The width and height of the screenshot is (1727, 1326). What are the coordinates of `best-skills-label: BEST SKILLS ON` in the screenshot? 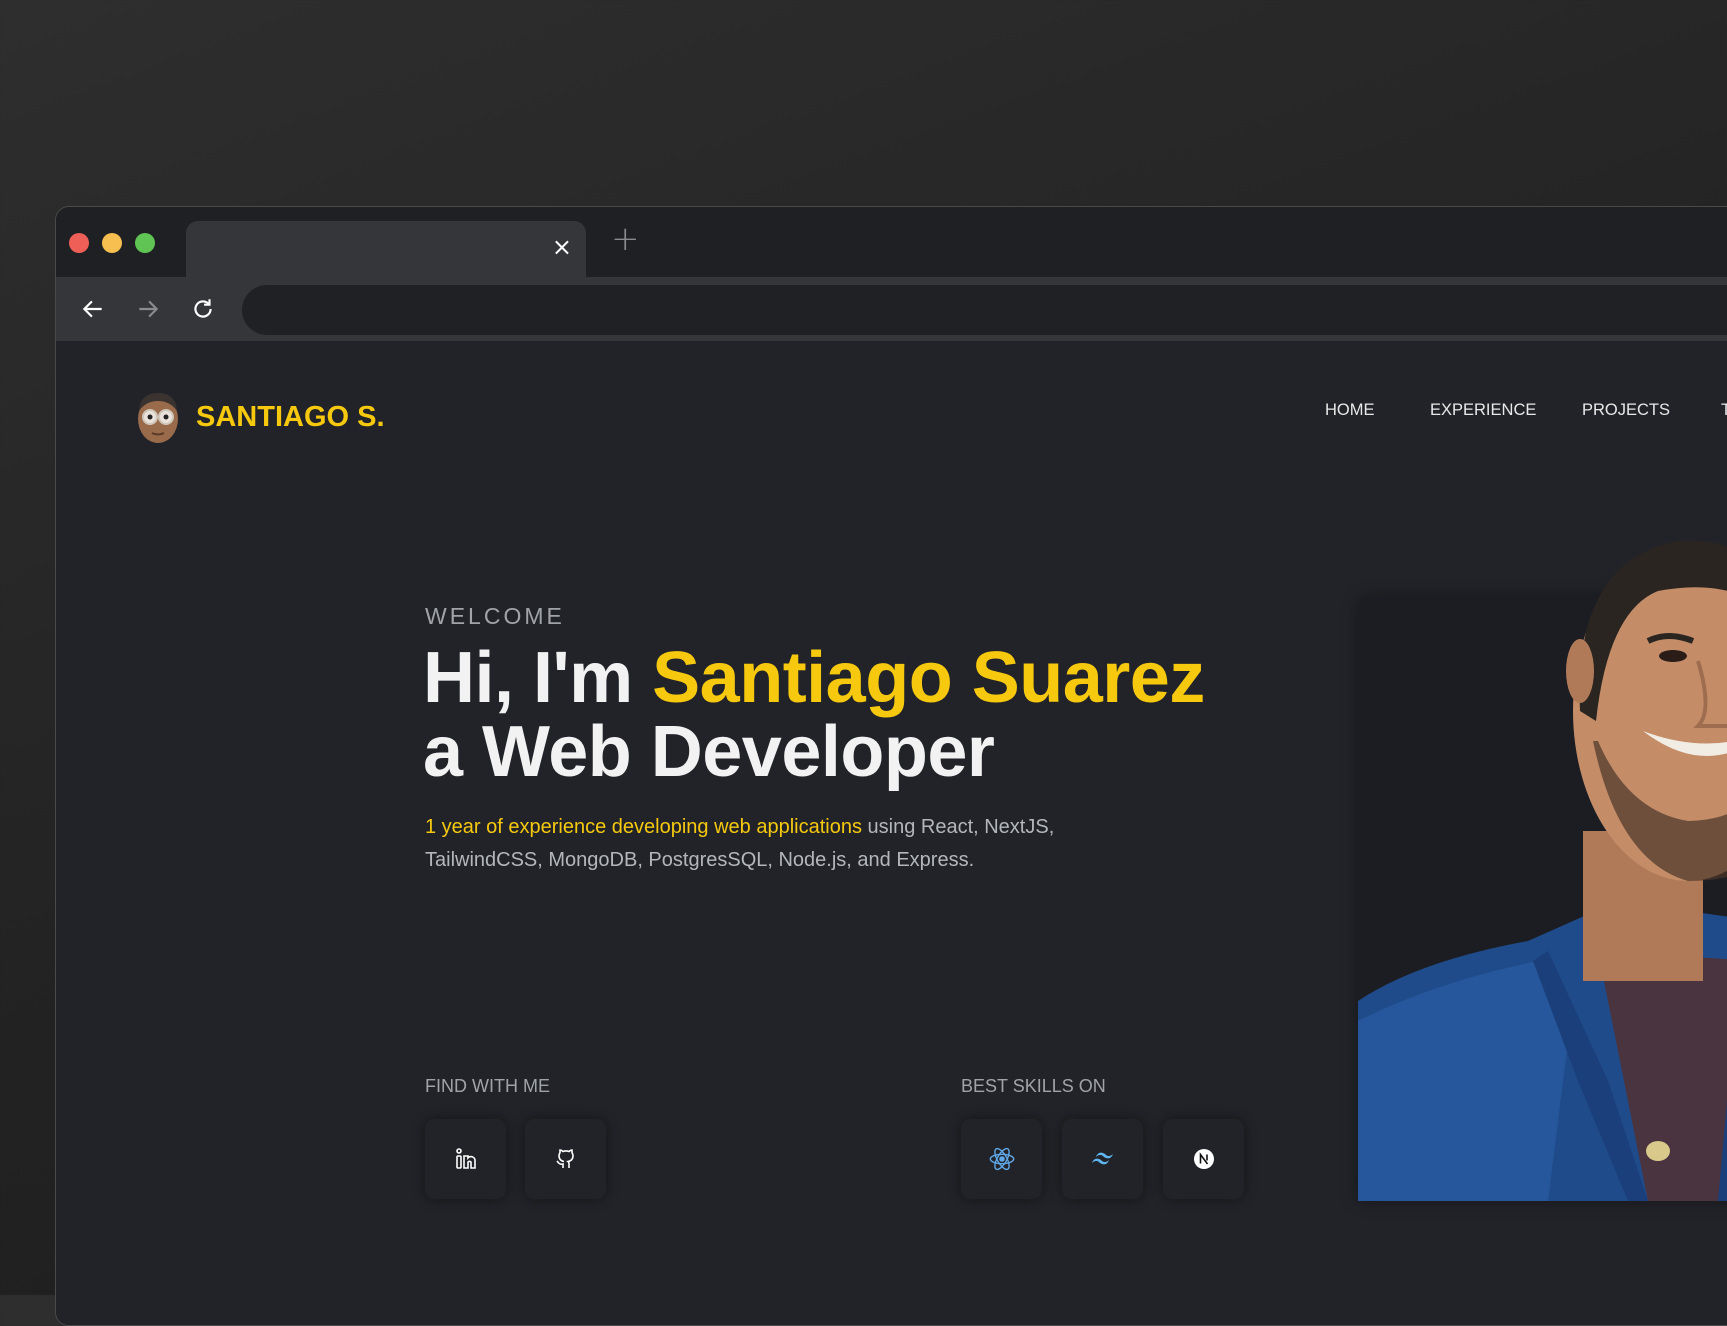 It's located at (1033, 1086).